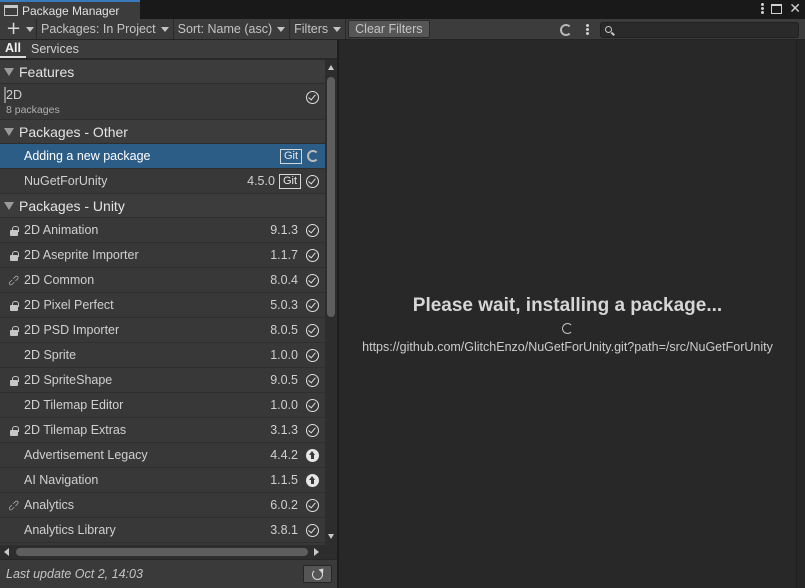 Image resolution: width=805 pixels, height=588 pixels. I want to click on scroll-down-icon, so click(331, 536).